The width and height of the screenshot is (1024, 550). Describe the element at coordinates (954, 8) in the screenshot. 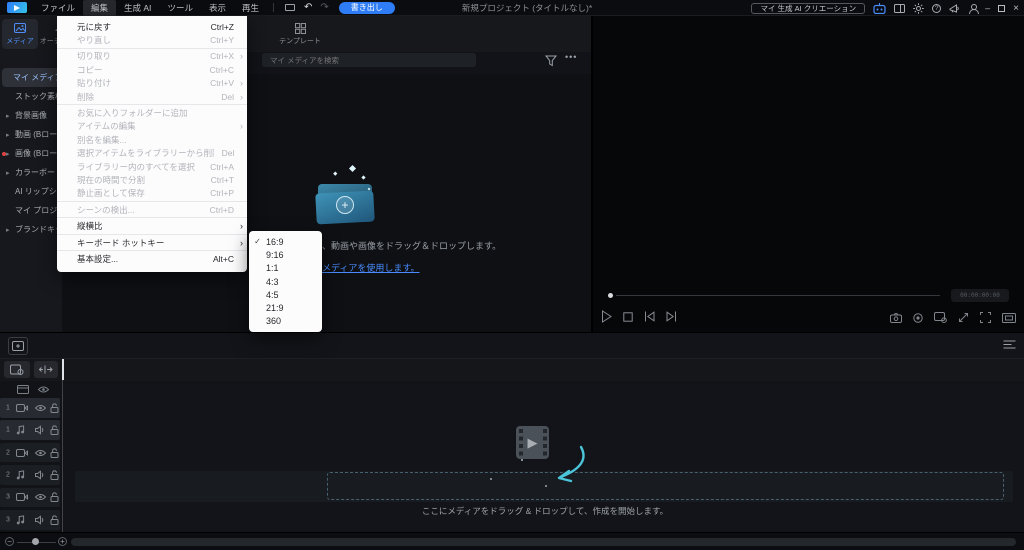

I see `announcement-icon` at that location.